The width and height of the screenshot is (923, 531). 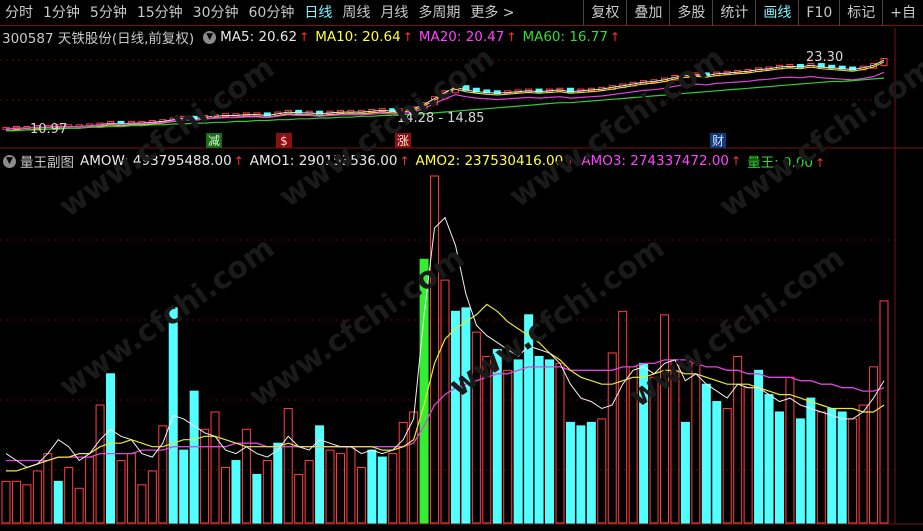 I want to click on event-marker-label-3: 财, so click(x=718, y=141).